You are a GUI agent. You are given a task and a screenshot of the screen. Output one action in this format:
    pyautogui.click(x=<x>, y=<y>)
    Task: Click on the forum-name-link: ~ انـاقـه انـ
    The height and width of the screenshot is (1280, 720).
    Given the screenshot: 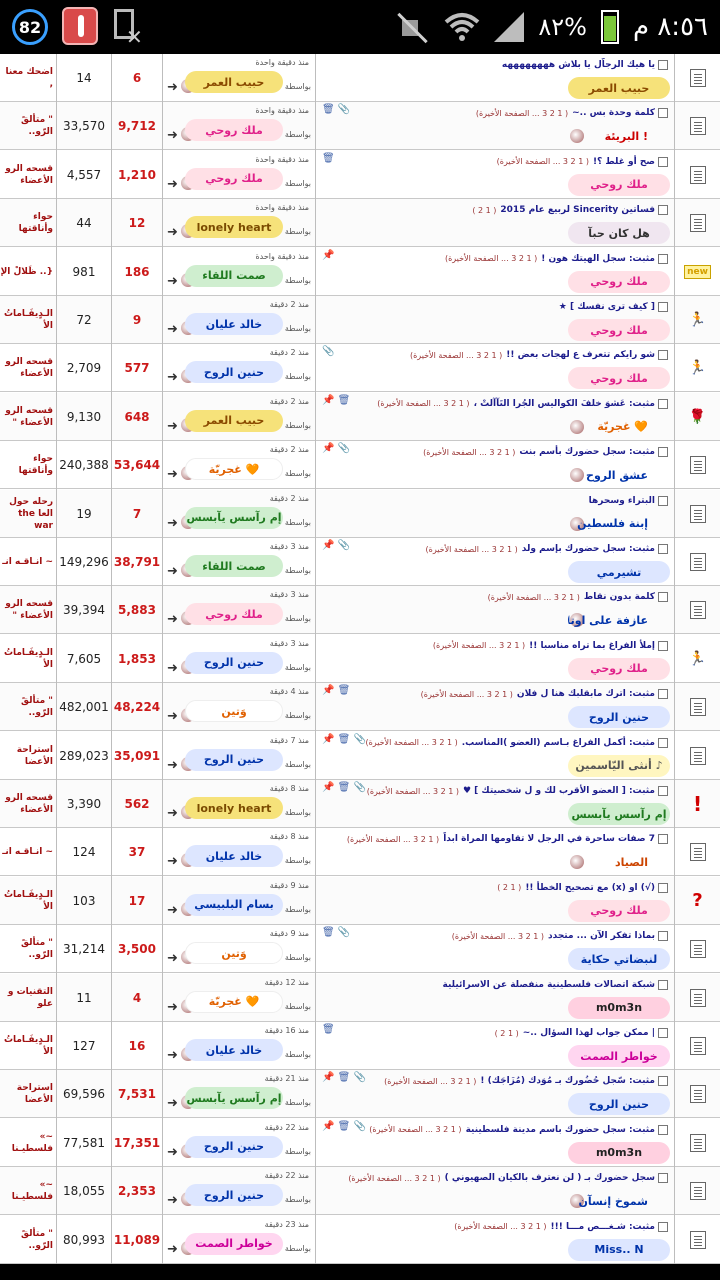 What is the action you would take?
    pyautogui.click(x=28, y=562)
    